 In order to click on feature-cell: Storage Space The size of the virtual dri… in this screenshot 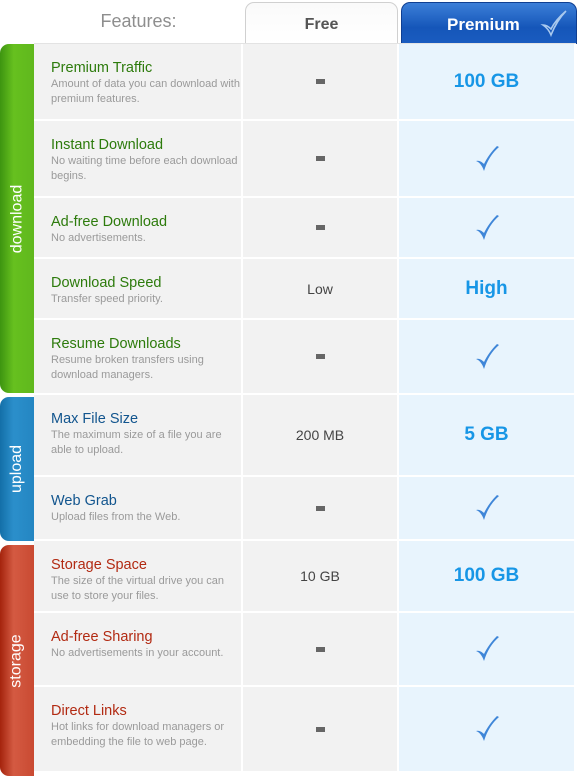, I will do `click(138, 576)`.